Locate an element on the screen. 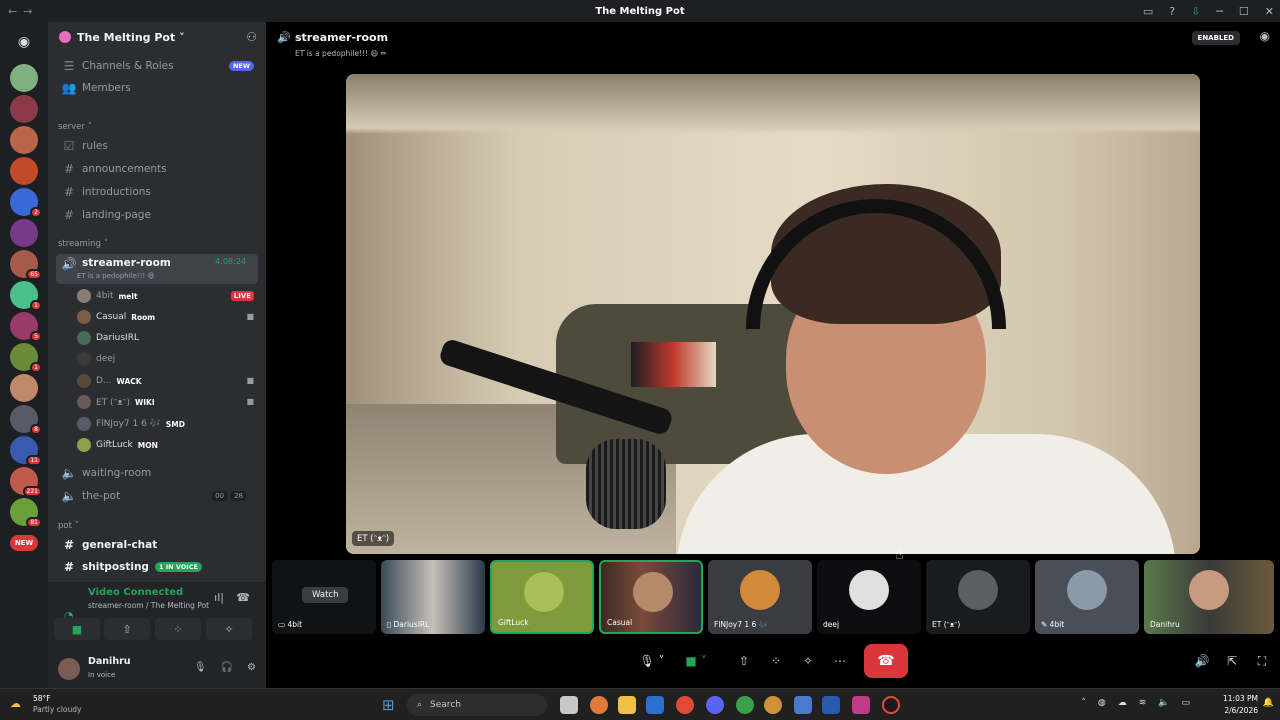 The image size is (1280, 720). taskbar-search: ⌕ Search is located at coordinates (477, 705).